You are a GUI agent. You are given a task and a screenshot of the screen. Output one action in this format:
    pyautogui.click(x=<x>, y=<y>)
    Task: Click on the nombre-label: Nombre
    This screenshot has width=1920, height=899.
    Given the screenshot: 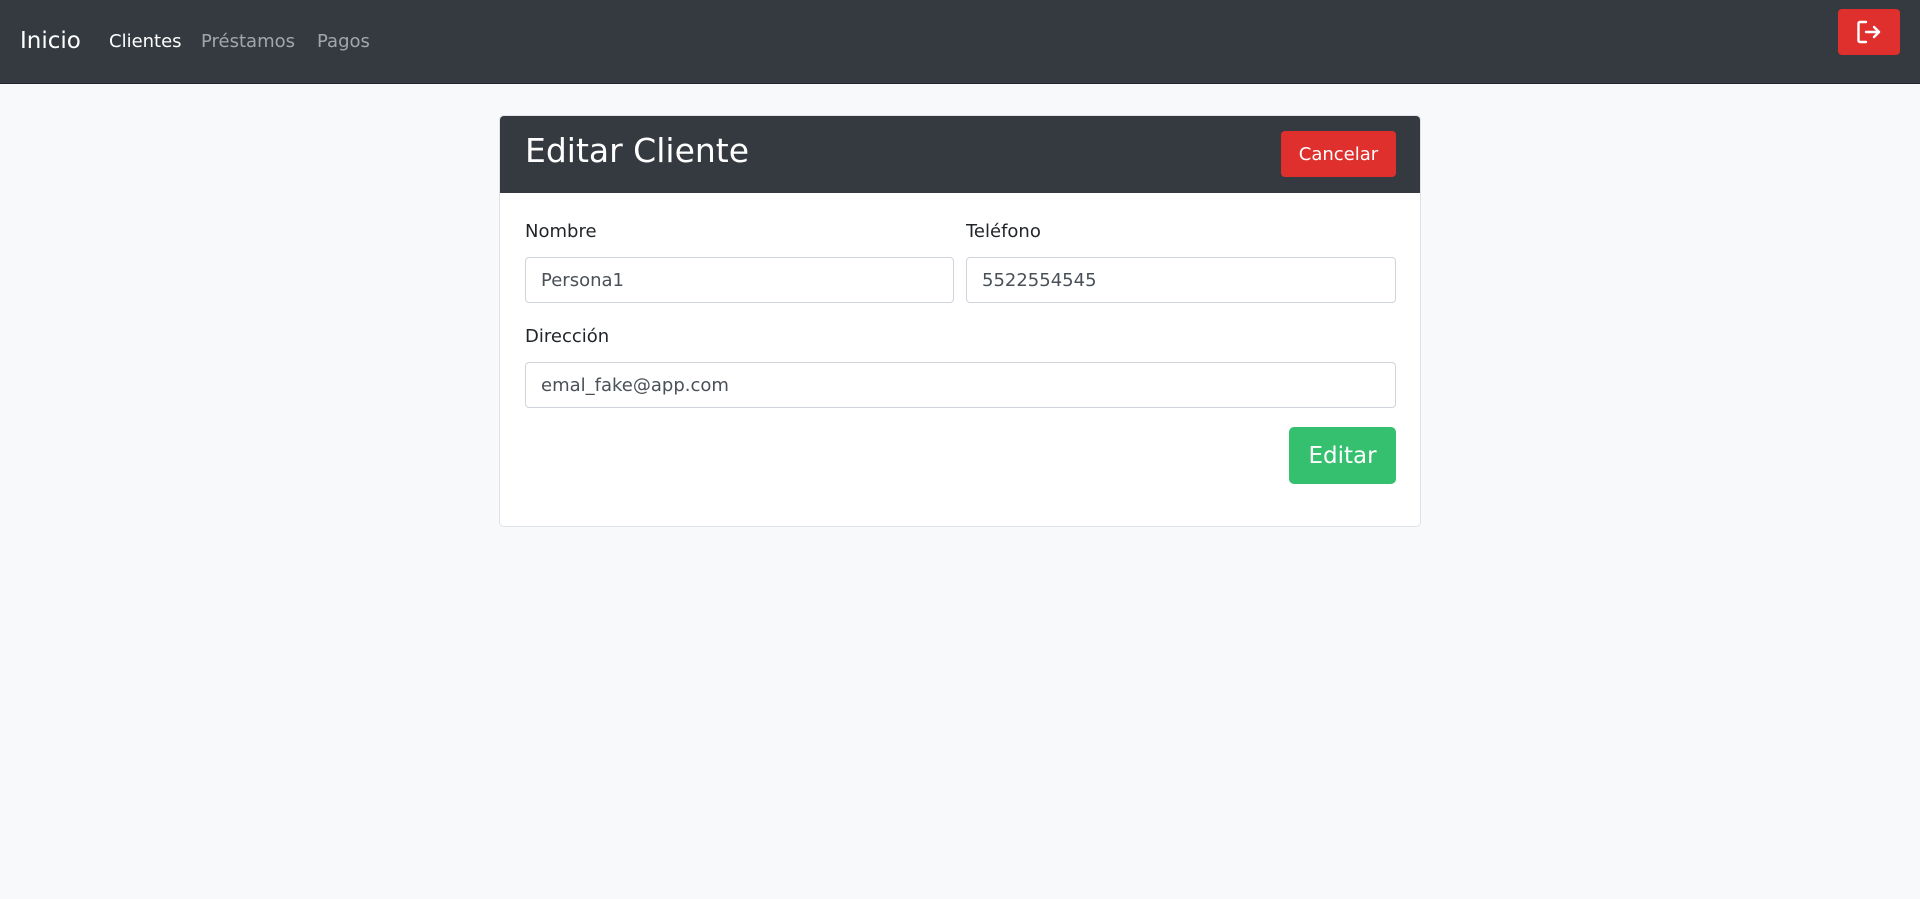 What is the action you would take?
    pyautogui.click(x=561, y=231)
    